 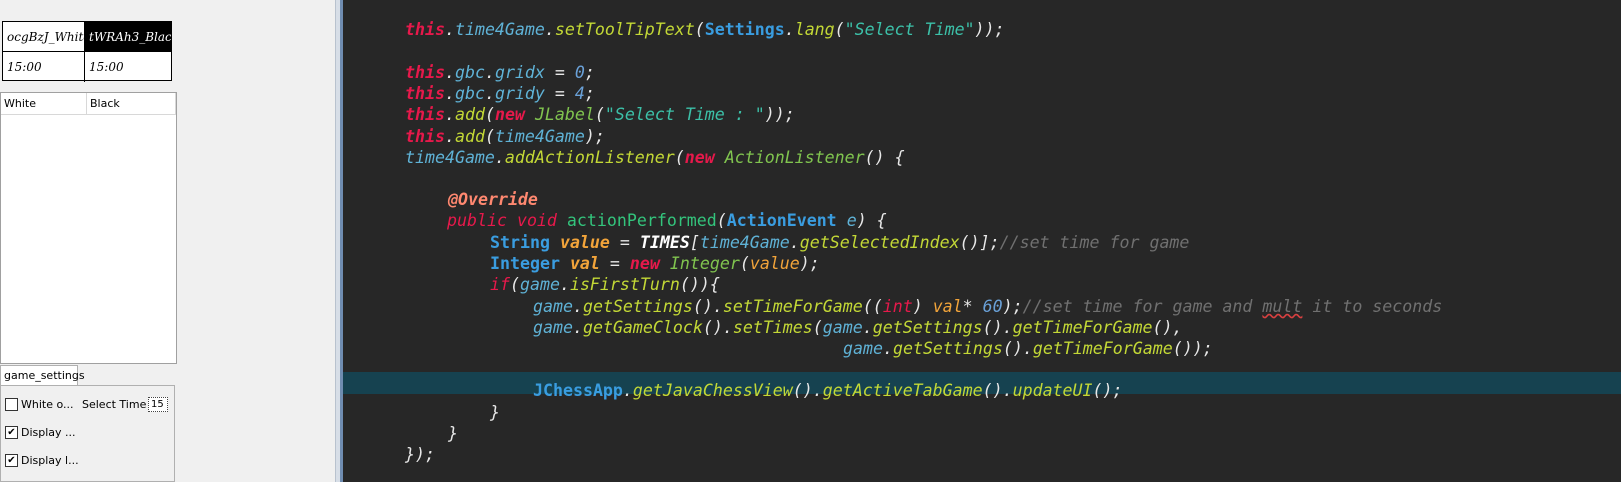 I want to click on white-clock-time: 15:00, so click(x=44, y=67).